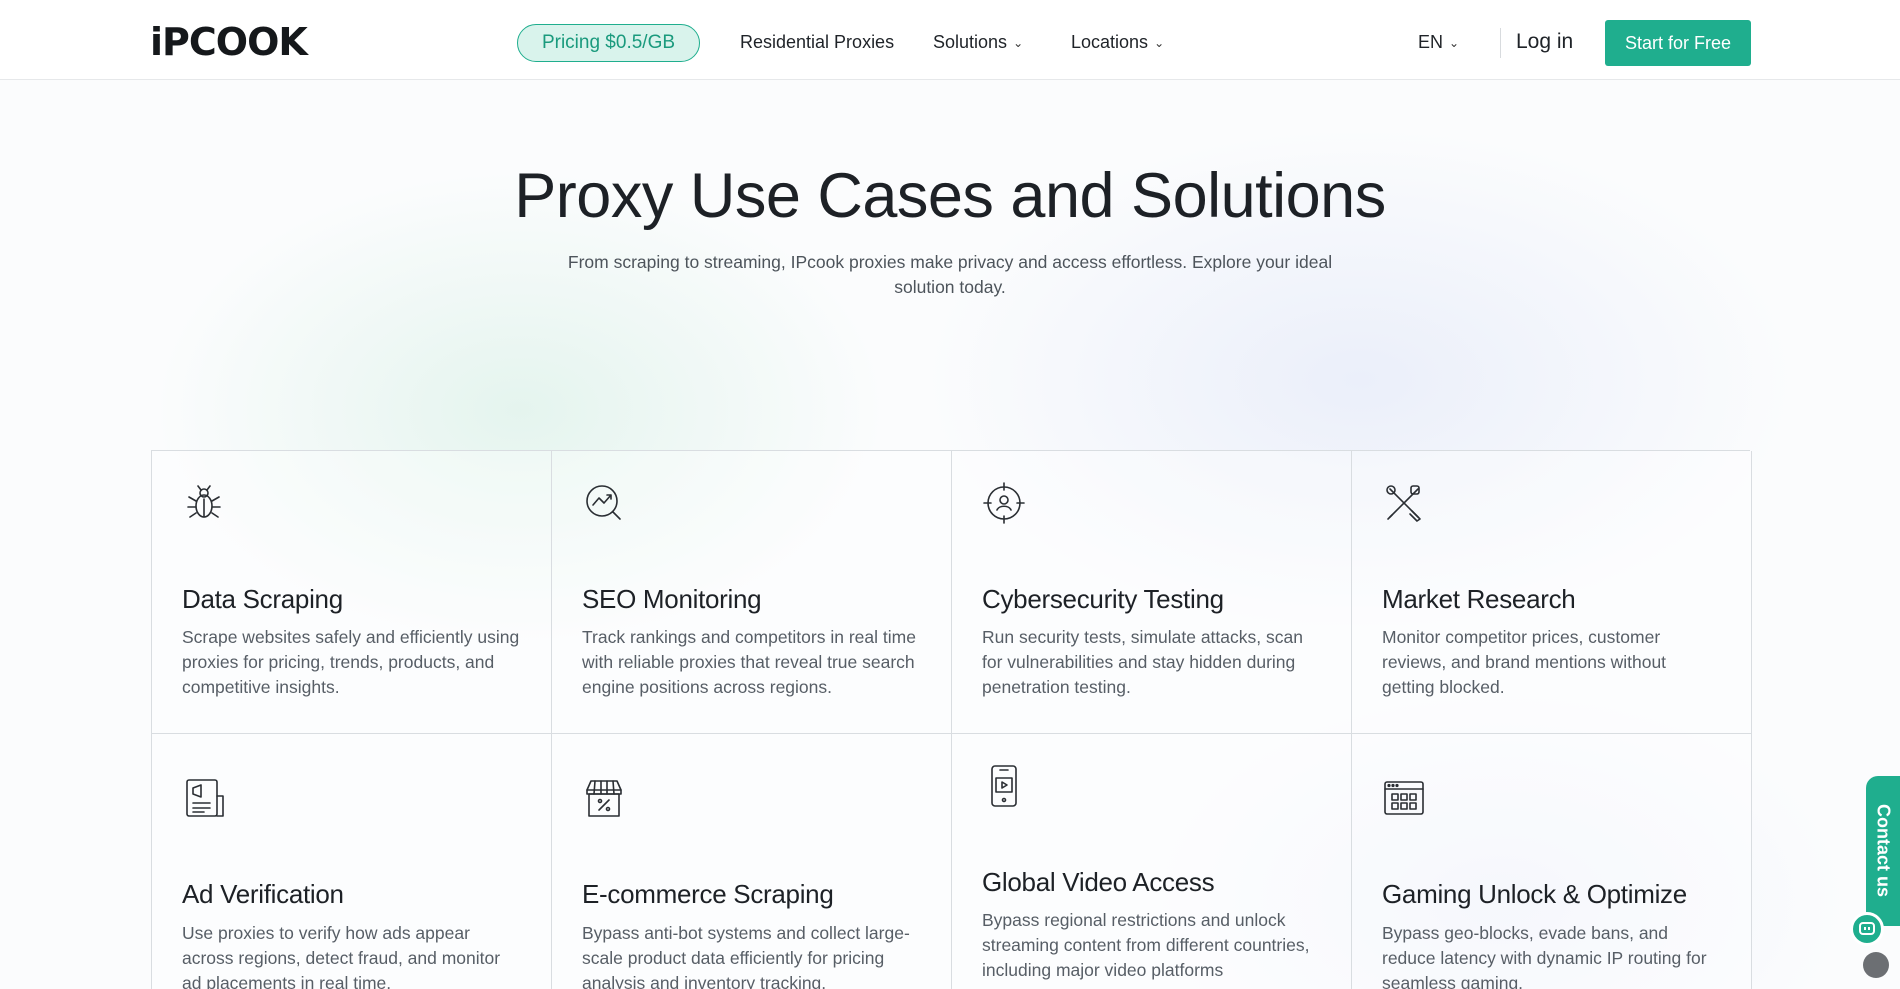 This screenshot has width=1900, height=989. I want to click on card-title: Cybersecurity Testing, so click(1103, 599).